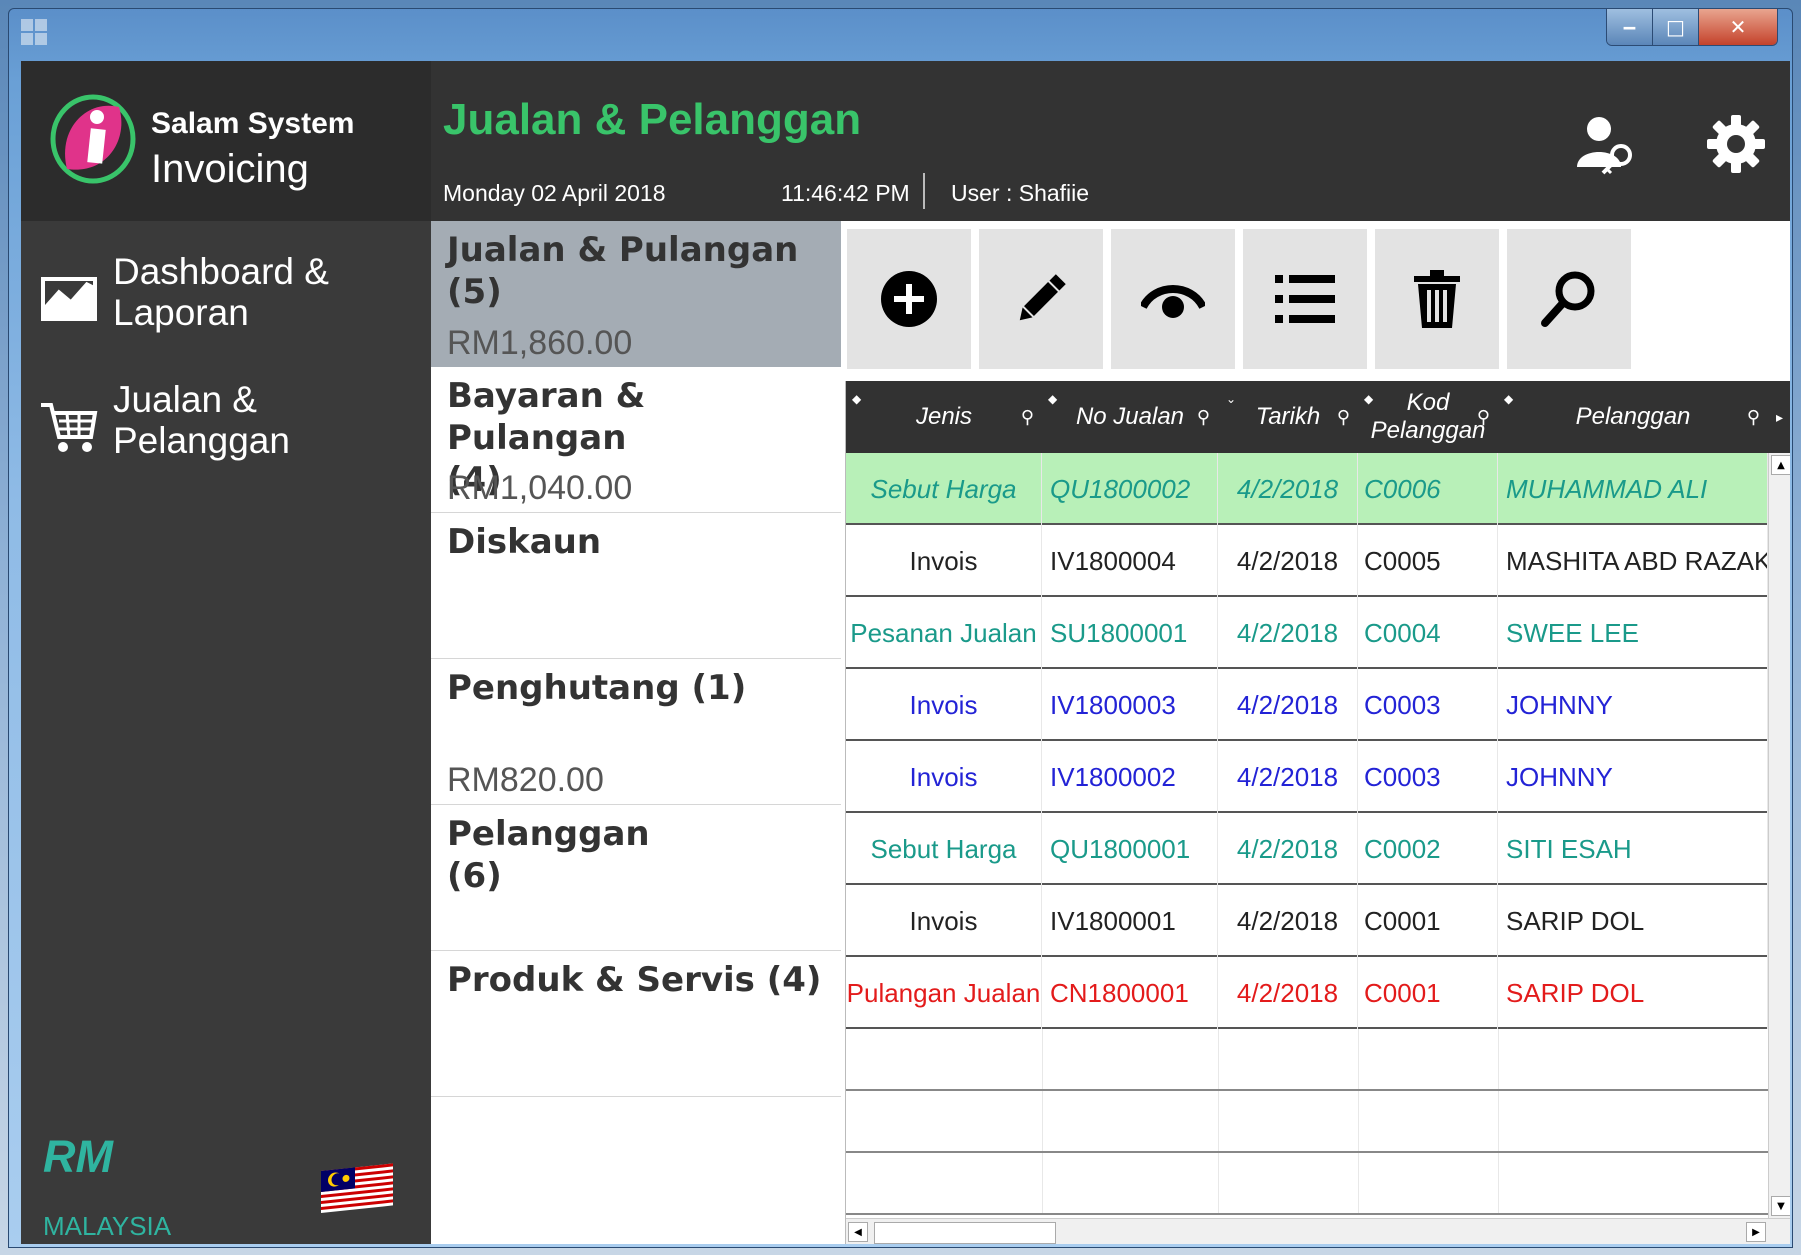 Image resolution: width=1801 pixels, height=1255 pixels. I want to click on scroll-right-icon: ▶, so click(1756, 1232).